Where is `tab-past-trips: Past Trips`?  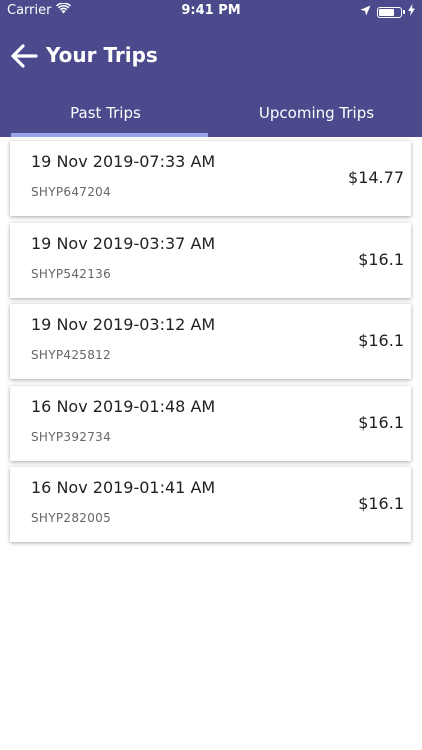 tab-past-trips: Past Trips is located at coordinates (105, 113).